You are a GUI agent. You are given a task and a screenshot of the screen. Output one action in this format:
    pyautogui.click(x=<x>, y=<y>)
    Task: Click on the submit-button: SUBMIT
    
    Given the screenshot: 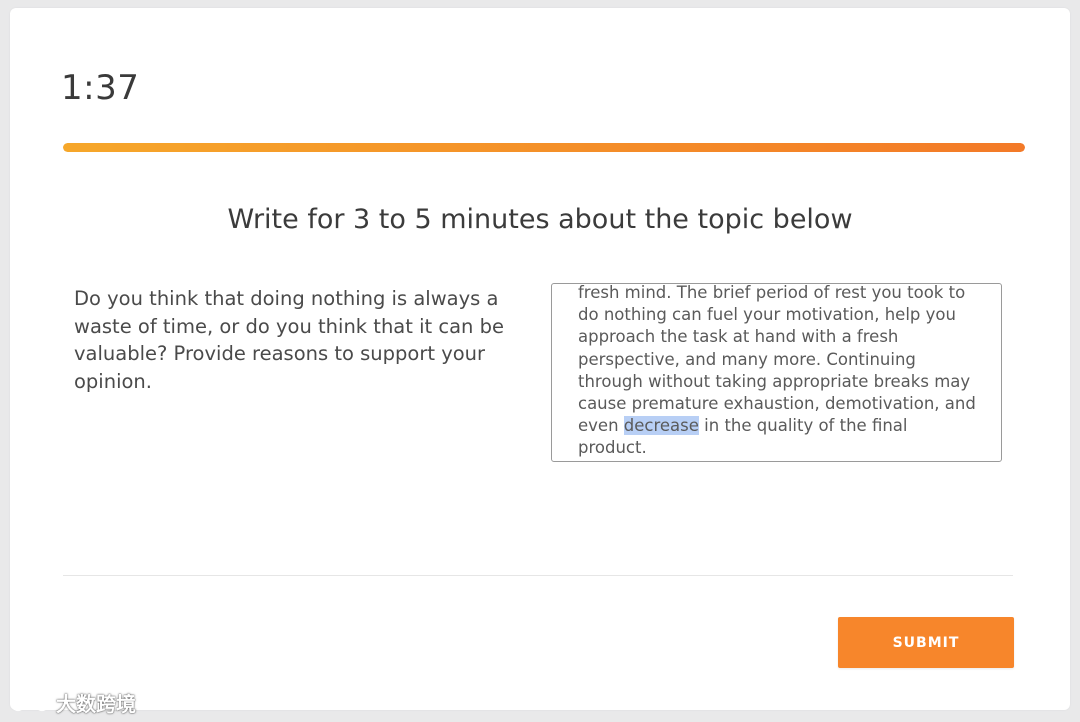 What is the action you would take?
    pyautogui.click(x=926, y=642)
    